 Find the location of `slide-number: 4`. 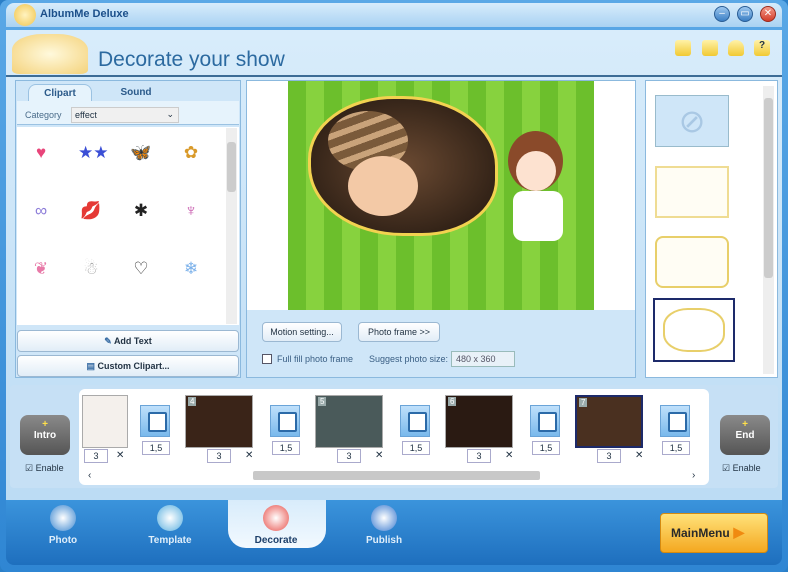

slide-number: 4 is located at coordinates (192, 401).